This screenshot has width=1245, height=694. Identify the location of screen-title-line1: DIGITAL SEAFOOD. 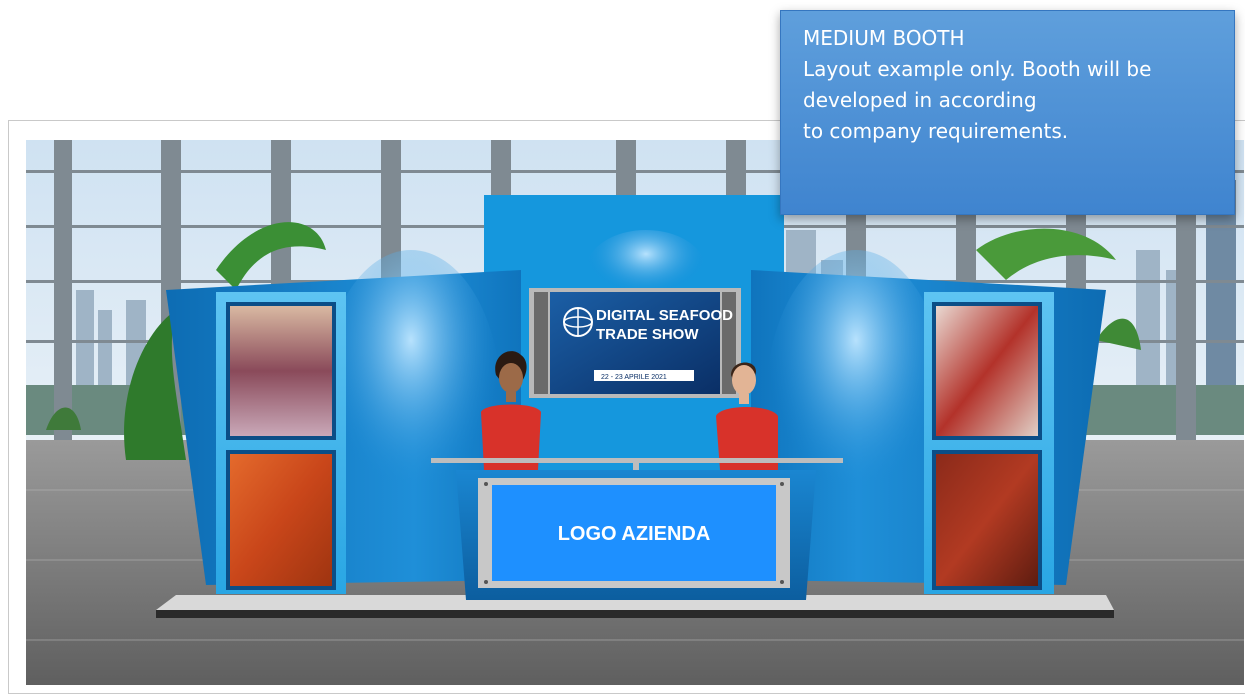
(664, 315).